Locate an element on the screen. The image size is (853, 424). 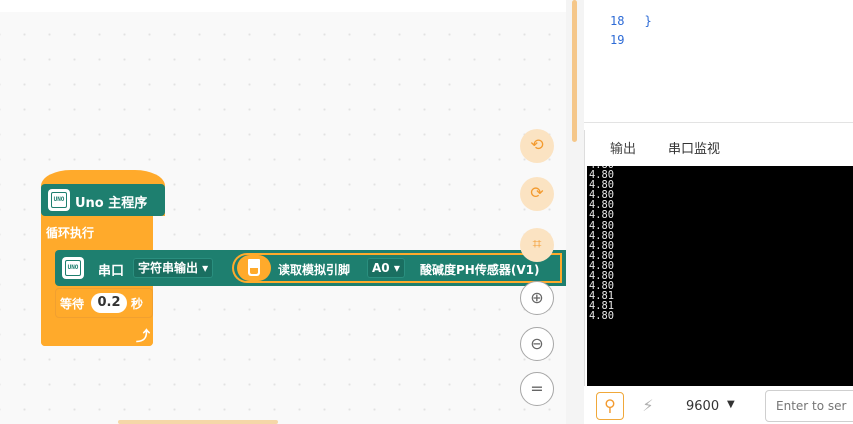
loop-return-arrow-icon: ⤴ is located at coordinates (143, 337).